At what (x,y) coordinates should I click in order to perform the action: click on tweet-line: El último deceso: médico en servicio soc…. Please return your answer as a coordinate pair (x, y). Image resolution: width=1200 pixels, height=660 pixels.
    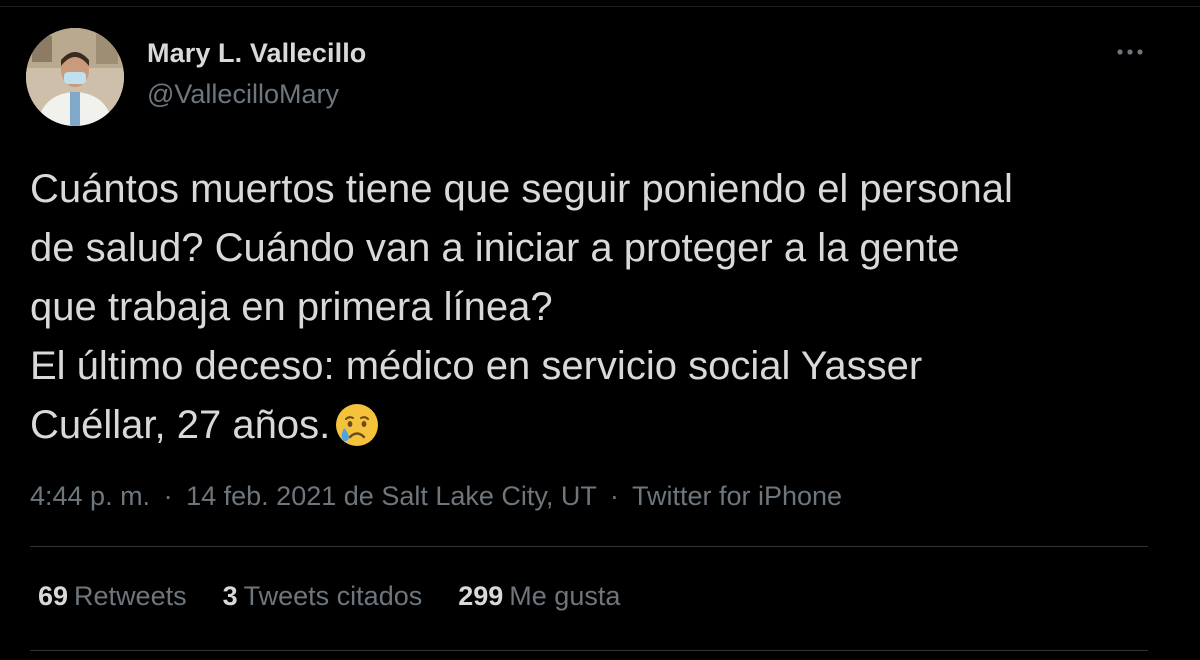
    Looking at the image, I should click on (476, 366).